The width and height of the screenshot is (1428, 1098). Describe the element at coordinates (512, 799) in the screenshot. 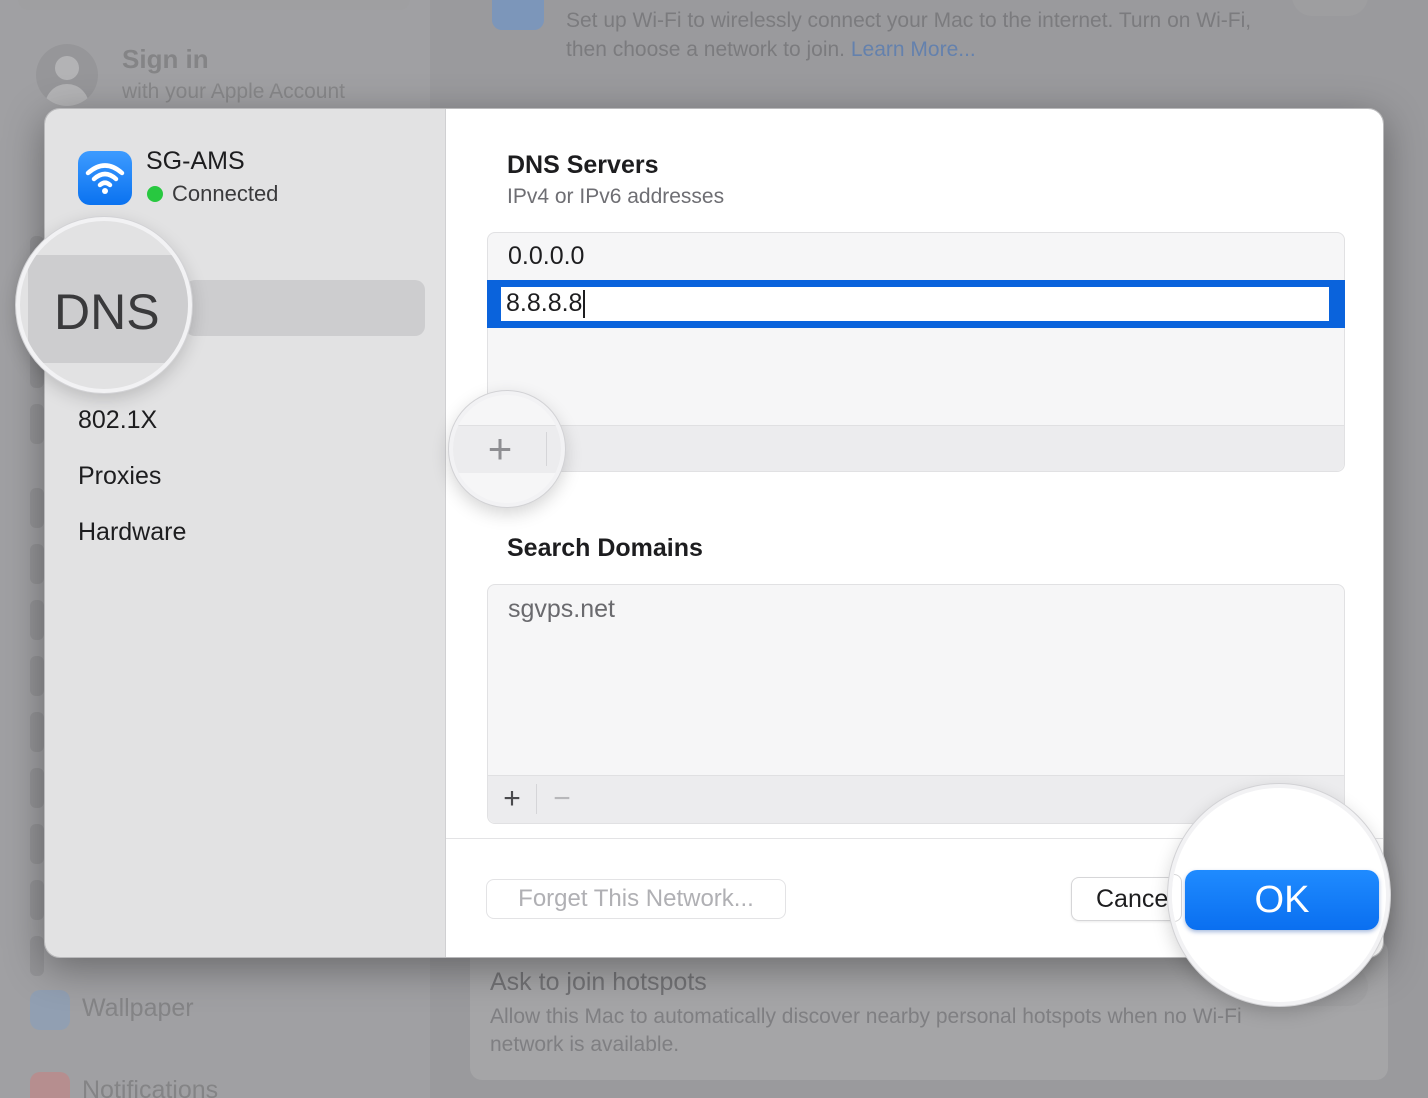

I see `add-search-domain-button: +` at that location.